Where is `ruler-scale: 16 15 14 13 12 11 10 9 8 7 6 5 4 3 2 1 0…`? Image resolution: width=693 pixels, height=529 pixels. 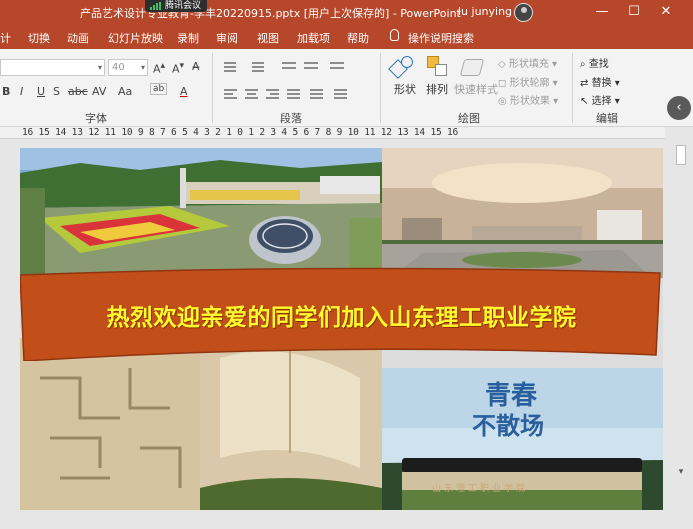
ruler-scale: 16 15 14 13 12 11 10 9 8 7 6 5 4 3 2 1 0… is located at coordinates (240, 132).